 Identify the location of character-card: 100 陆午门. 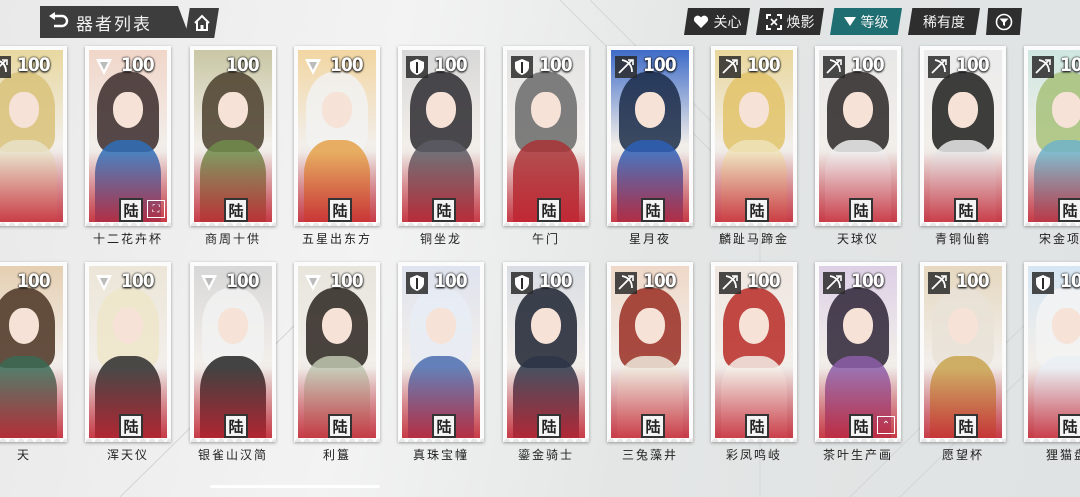
(546, 146).